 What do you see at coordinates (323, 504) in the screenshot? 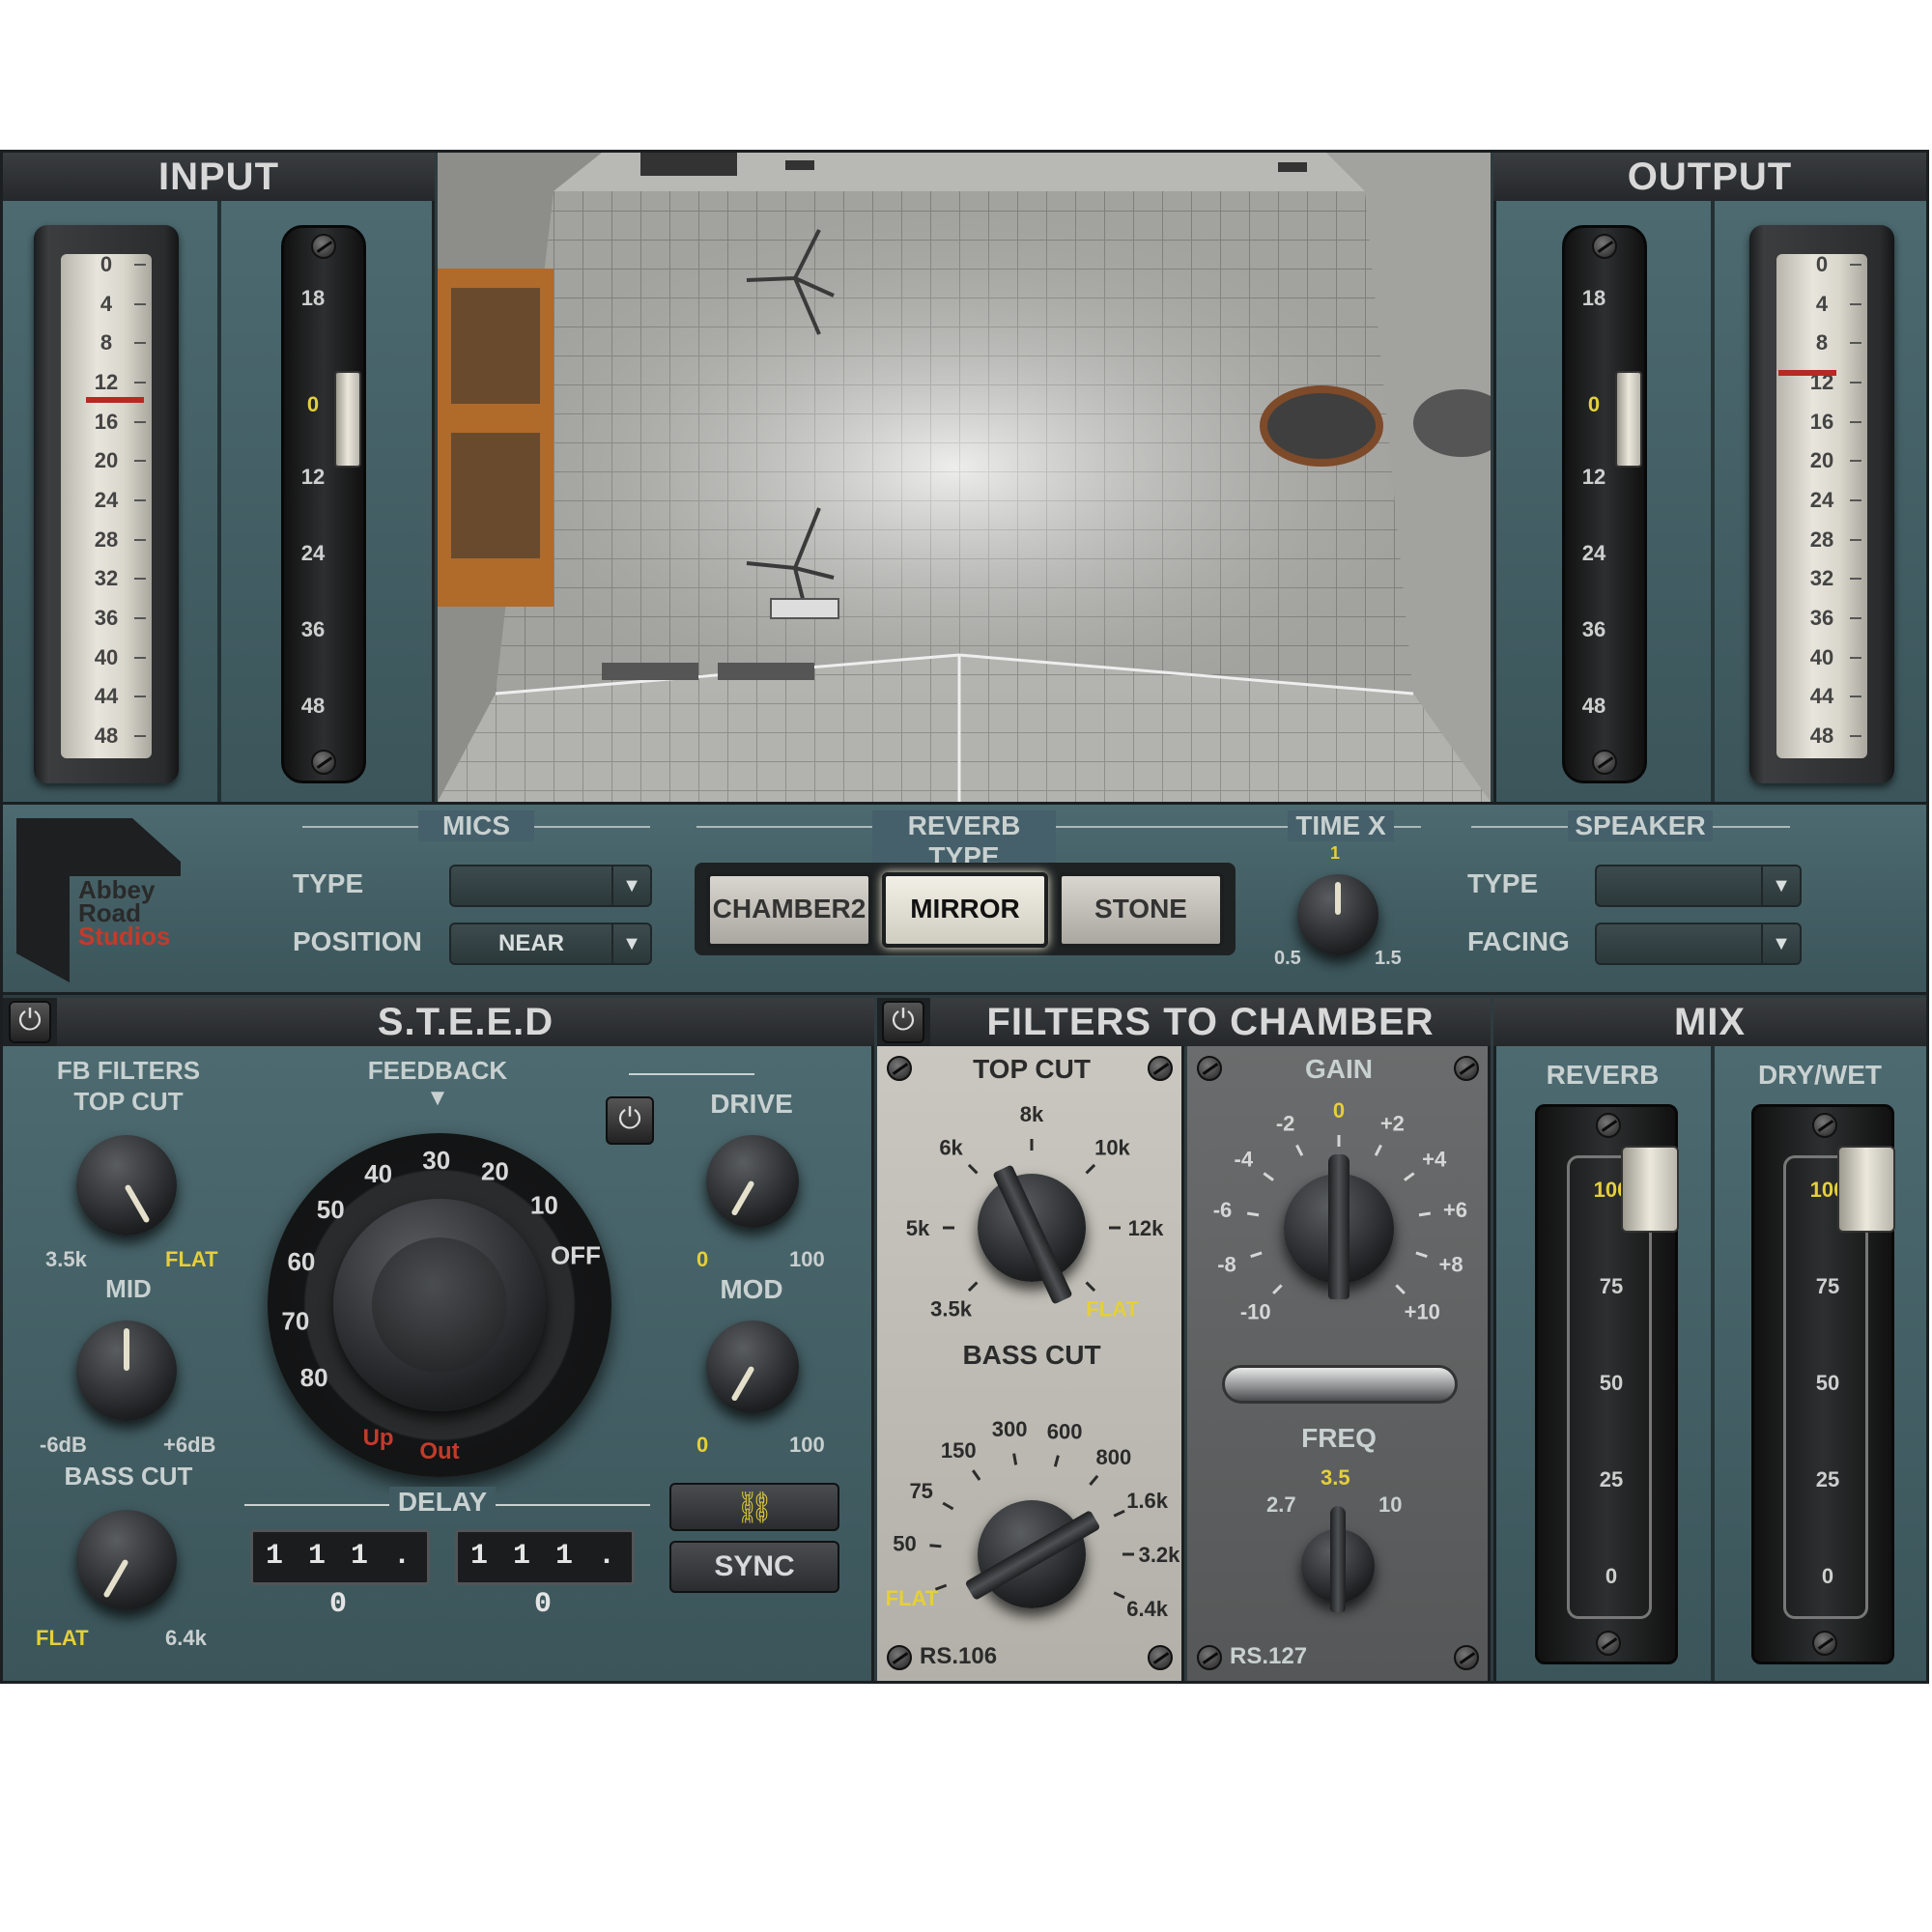
I see `input-fader-track: 18 0 12 24 36 48` at bounding box center [323, 504].